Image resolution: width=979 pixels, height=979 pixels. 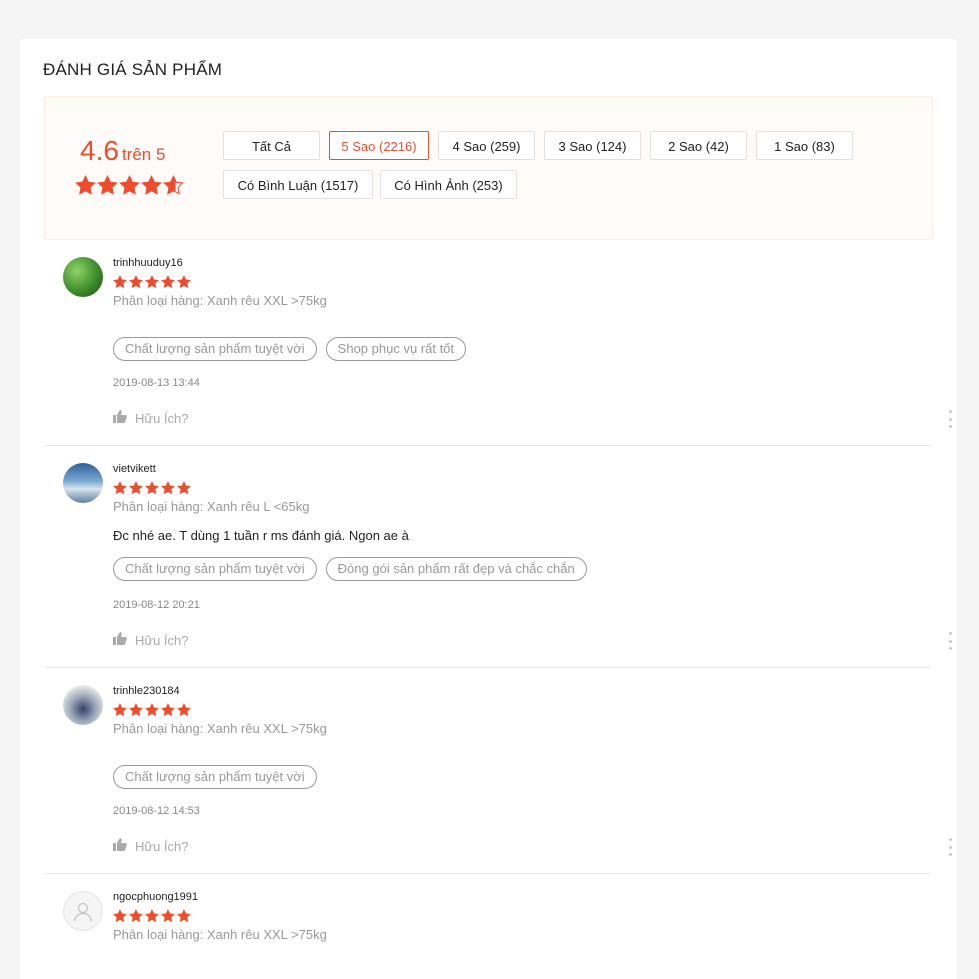 I want to click on review-username: trinhhuuduy16, so click(x=148, y=263).